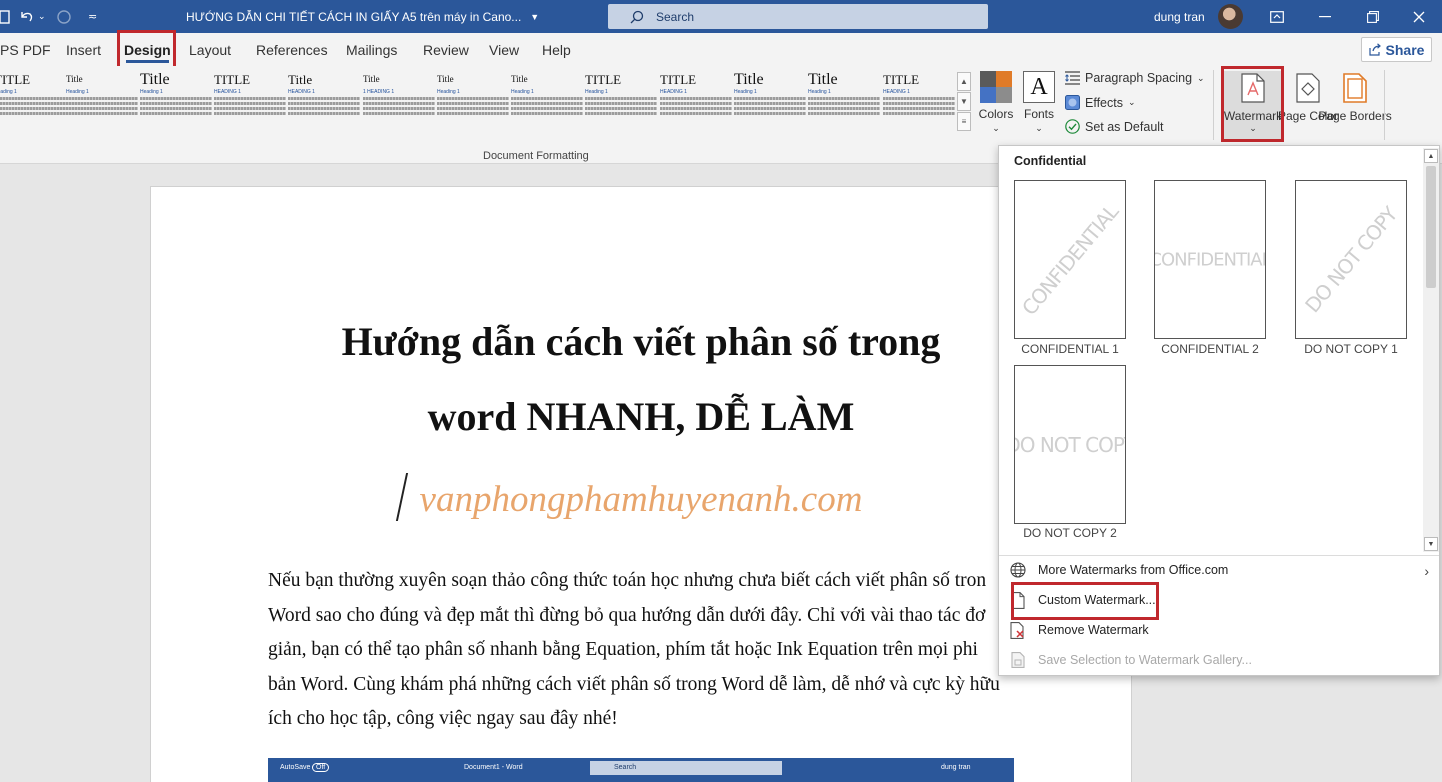  I want to click on tab-references: References, so click(292, 49).